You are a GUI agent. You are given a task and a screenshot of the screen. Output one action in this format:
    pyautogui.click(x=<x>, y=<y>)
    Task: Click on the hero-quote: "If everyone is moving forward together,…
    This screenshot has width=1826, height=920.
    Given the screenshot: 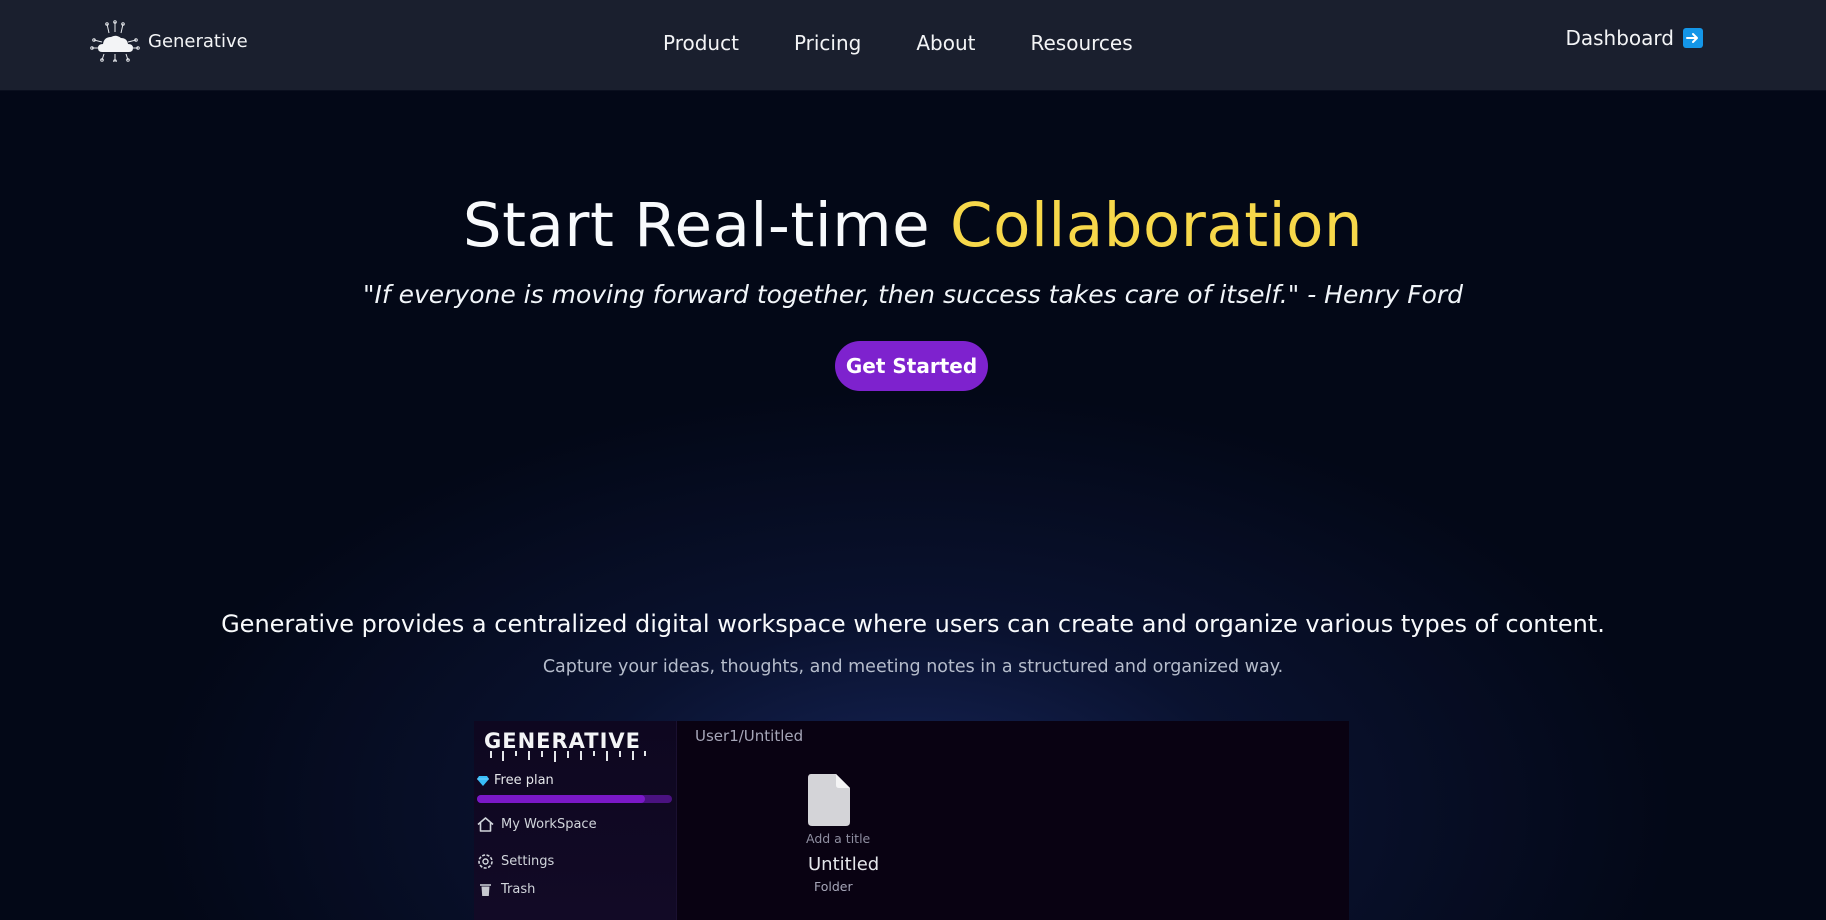 What is the action you would take?
    pyautogui.click(x=913, y=294)
    